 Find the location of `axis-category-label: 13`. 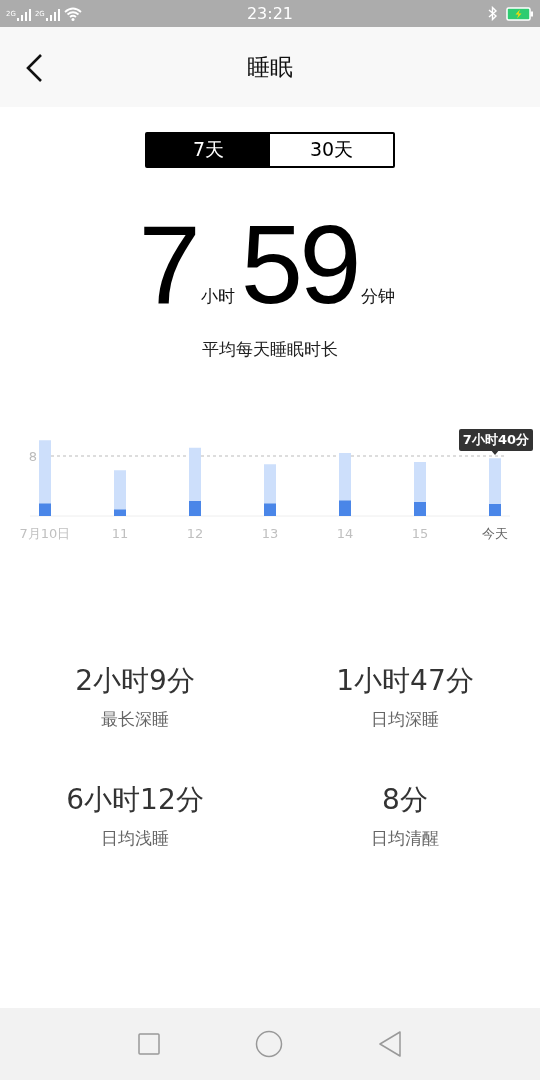

axis-category-label: 13 is located at coordinates (270, 533).